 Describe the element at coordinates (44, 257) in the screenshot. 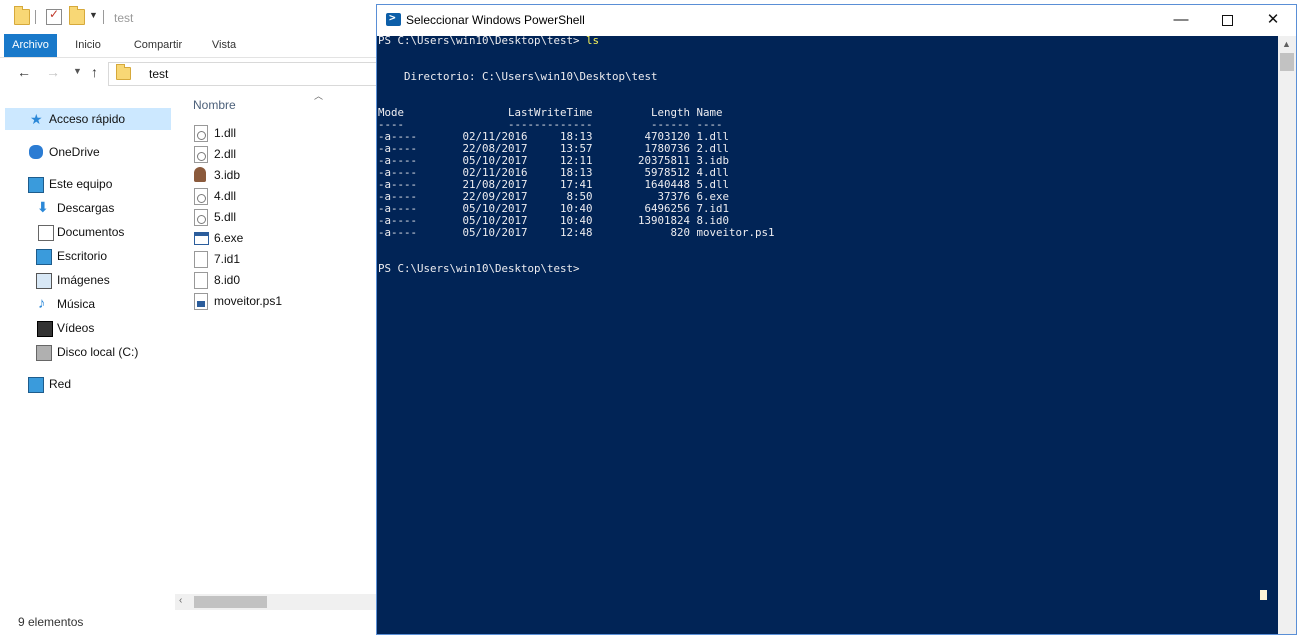

I see `desktop-icon` at that location.